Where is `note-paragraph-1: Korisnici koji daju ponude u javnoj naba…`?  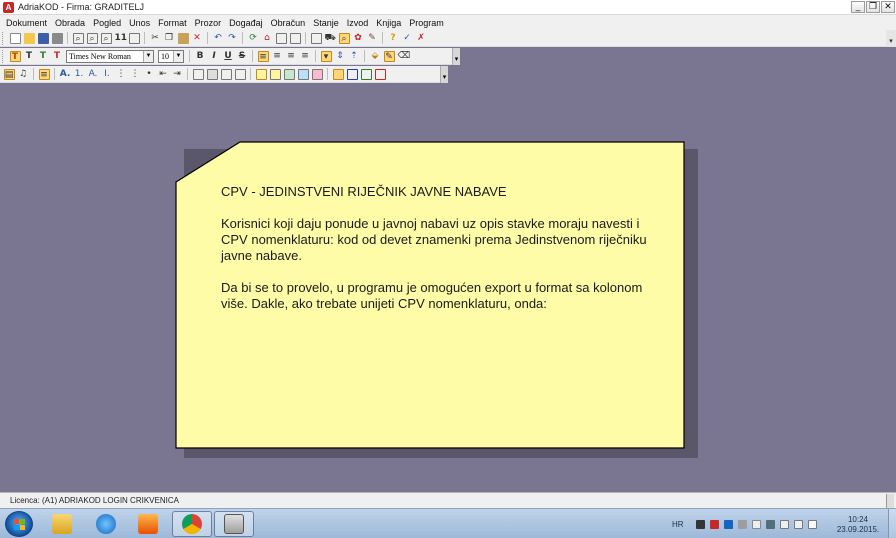
note-paragraph-1: Korisnici koji daju ponude u javnoj naba… is located at coordinates (434, 239).